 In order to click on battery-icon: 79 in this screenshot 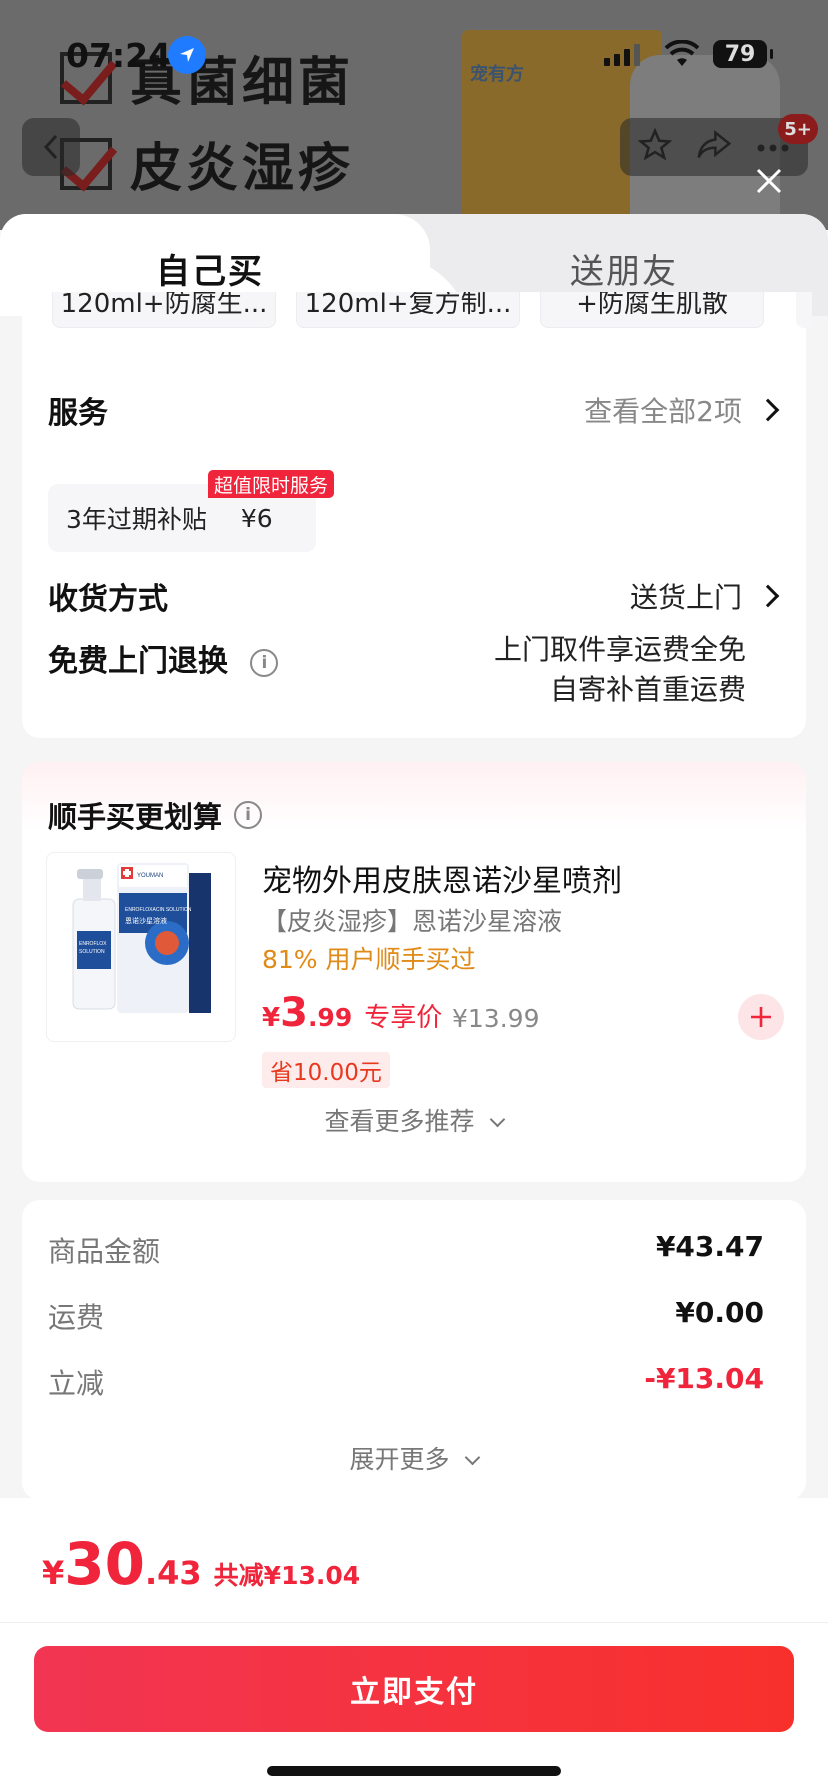, I will do `click(743, 54)`.